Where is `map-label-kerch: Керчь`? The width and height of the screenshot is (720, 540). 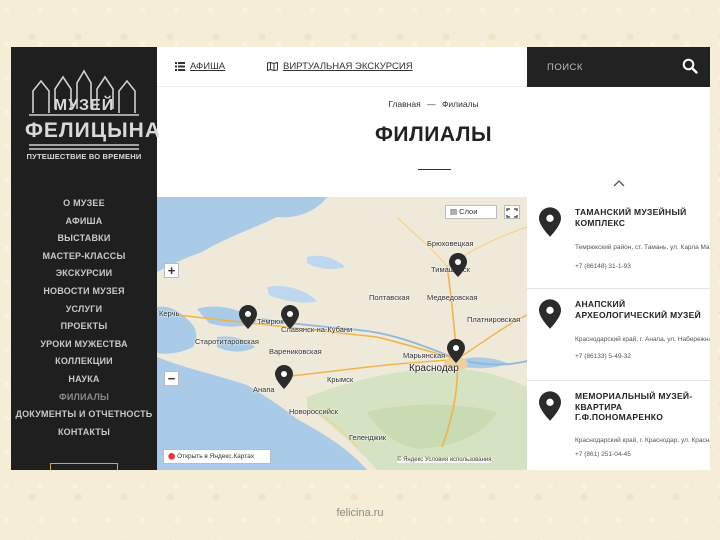 map-label-kerch: Керчь is located at coordinates (169, 313).